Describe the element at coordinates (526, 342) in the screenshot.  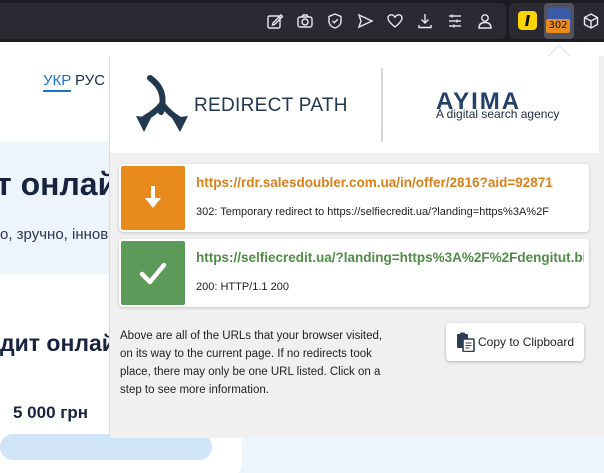
I see `copy-button-label: Copy to Clipboard` at that location.